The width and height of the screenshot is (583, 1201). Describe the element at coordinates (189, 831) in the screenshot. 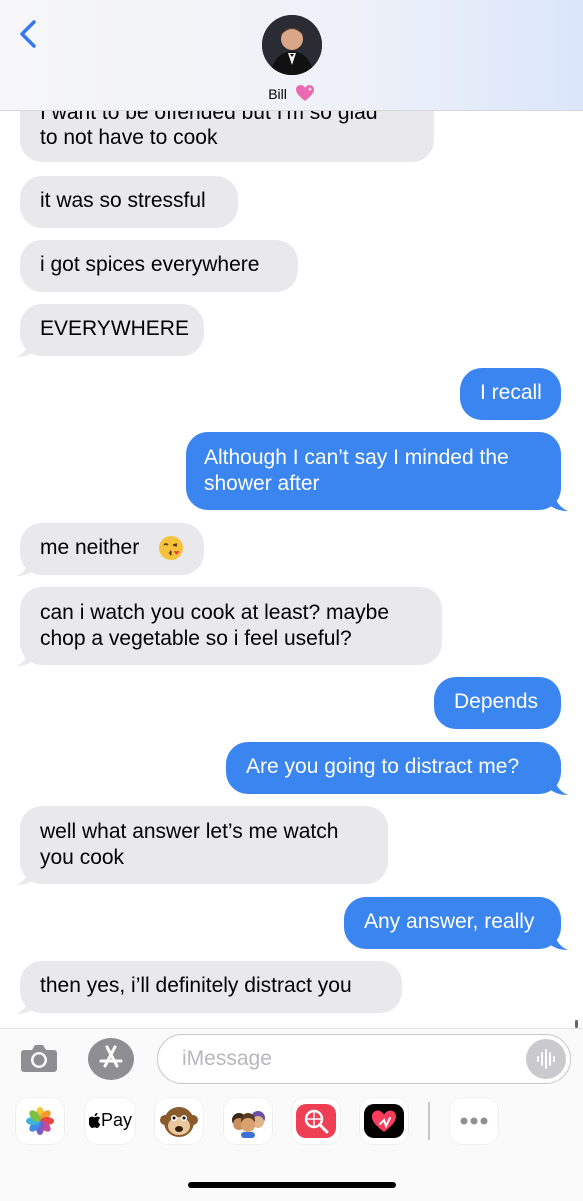

I see `message-text: well what answer let’s me watch` at that location.